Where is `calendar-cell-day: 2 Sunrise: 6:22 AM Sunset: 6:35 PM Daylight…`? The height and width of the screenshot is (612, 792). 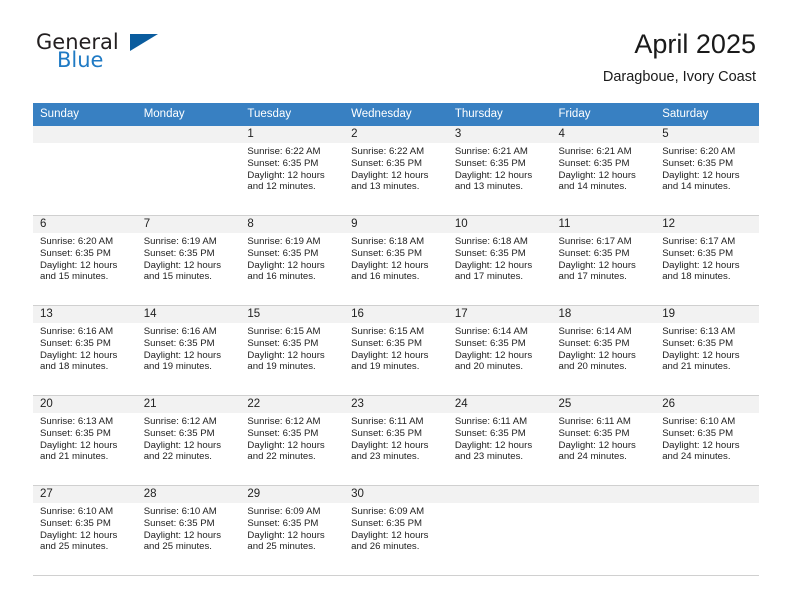
calendar-cell-day: 2 Sunrise: 6:22 AM Sunset: 6:35 PM Daylight… is located at coordinates (396, 171).